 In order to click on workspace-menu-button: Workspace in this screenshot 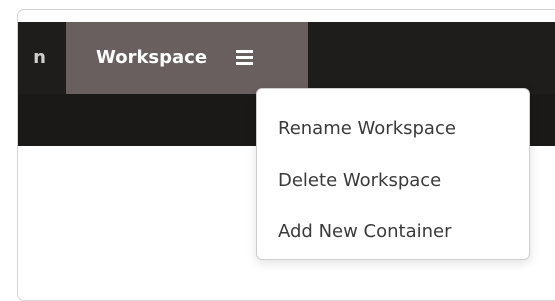, I will do `click(187, 58)`.